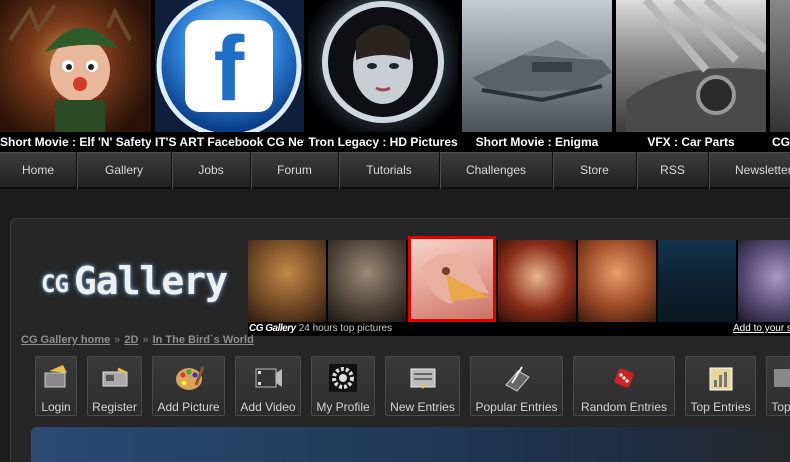 This screenshot has height=462, width=790. I want to click on caption-brand: CG Gallery, so click(272, 328).